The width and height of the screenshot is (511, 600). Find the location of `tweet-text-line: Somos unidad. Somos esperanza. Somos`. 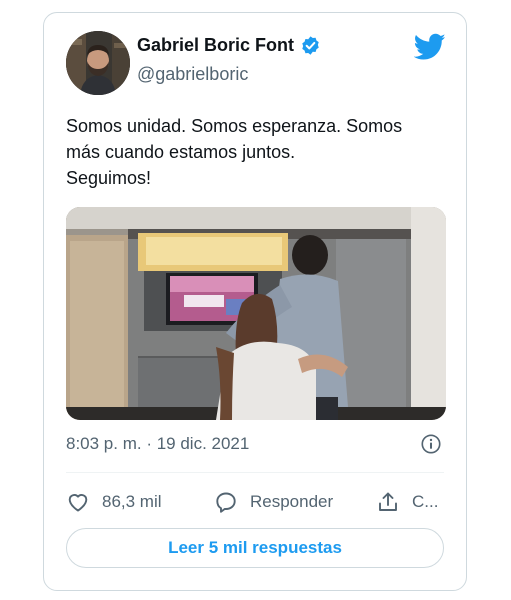

tweet-text-line: Somos unidad. Somos esperanza. Somos is located at coordinates (234, 126).